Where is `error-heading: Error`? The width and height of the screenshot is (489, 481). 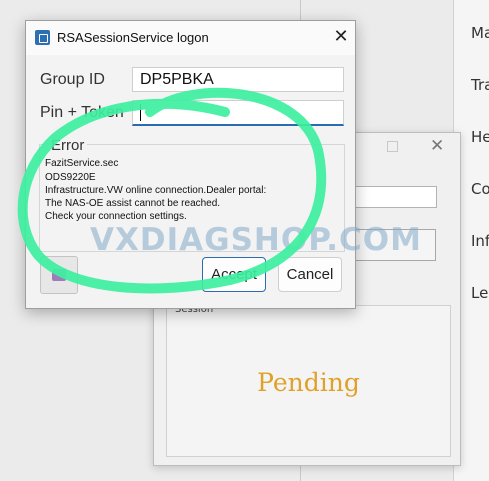
error-heading: Error is located at coordinates (68, 145).